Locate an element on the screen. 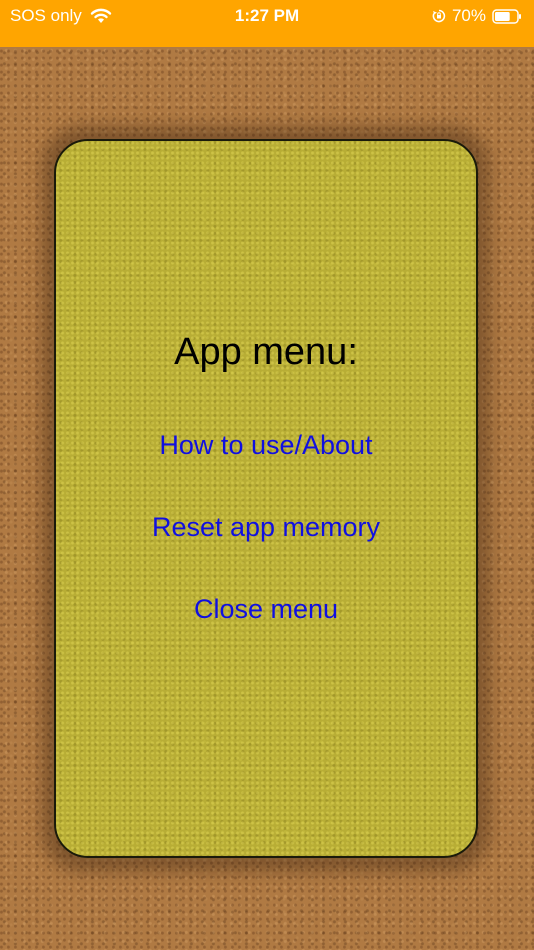 The height and width of the screenshot is (950, 534). reset-app-memory-link: Reset app memory is located at coordinates (266, 527).